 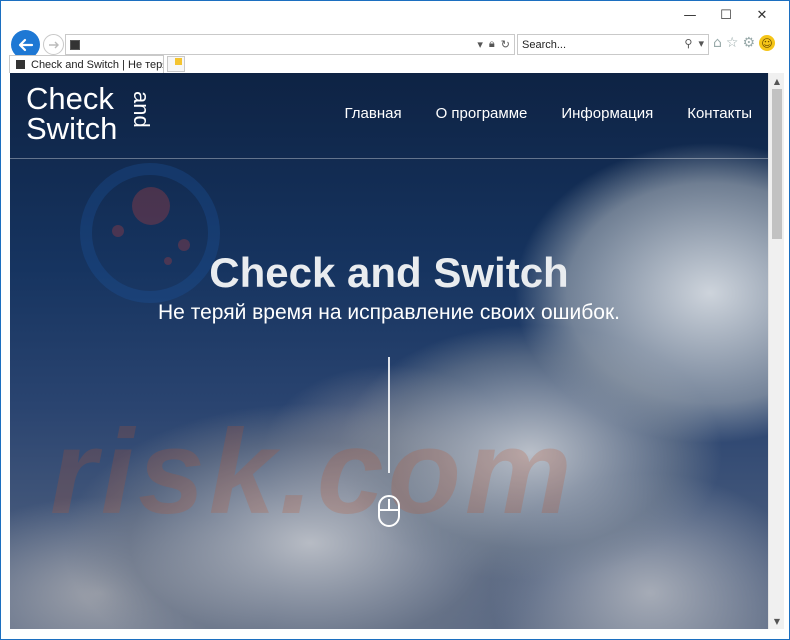 I want to click on search-box: ⚲ ▾, so click(x=613, y=44).